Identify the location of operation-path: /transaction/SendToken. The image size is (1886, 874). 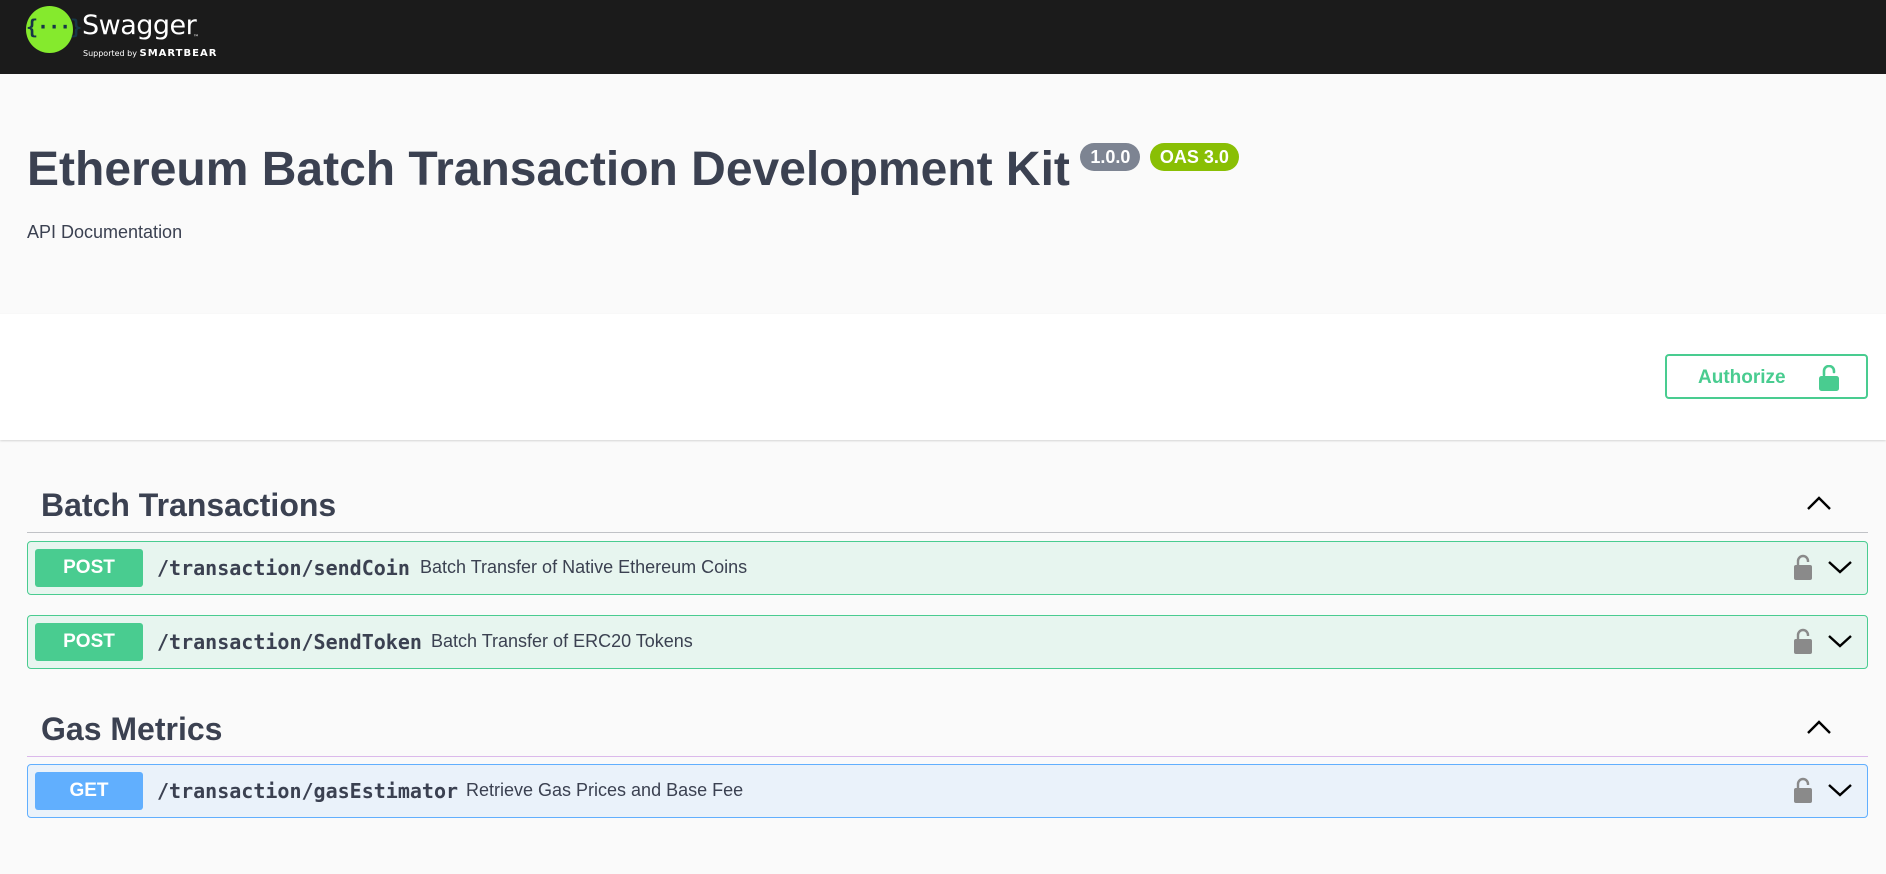
(289, 642).